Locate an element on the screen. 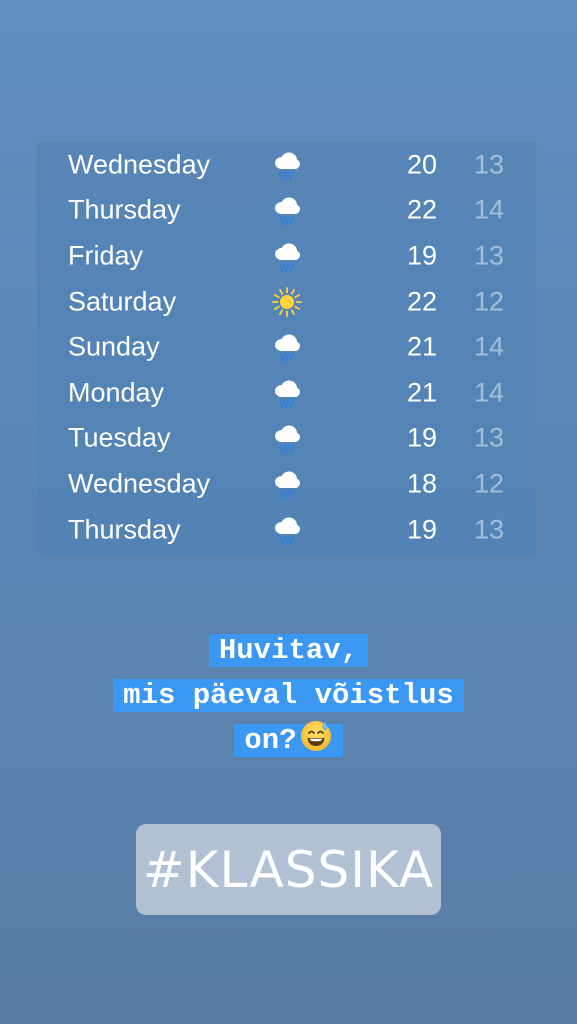  forecast-row: Monday 21 14 is located at coordinates (286, 393).